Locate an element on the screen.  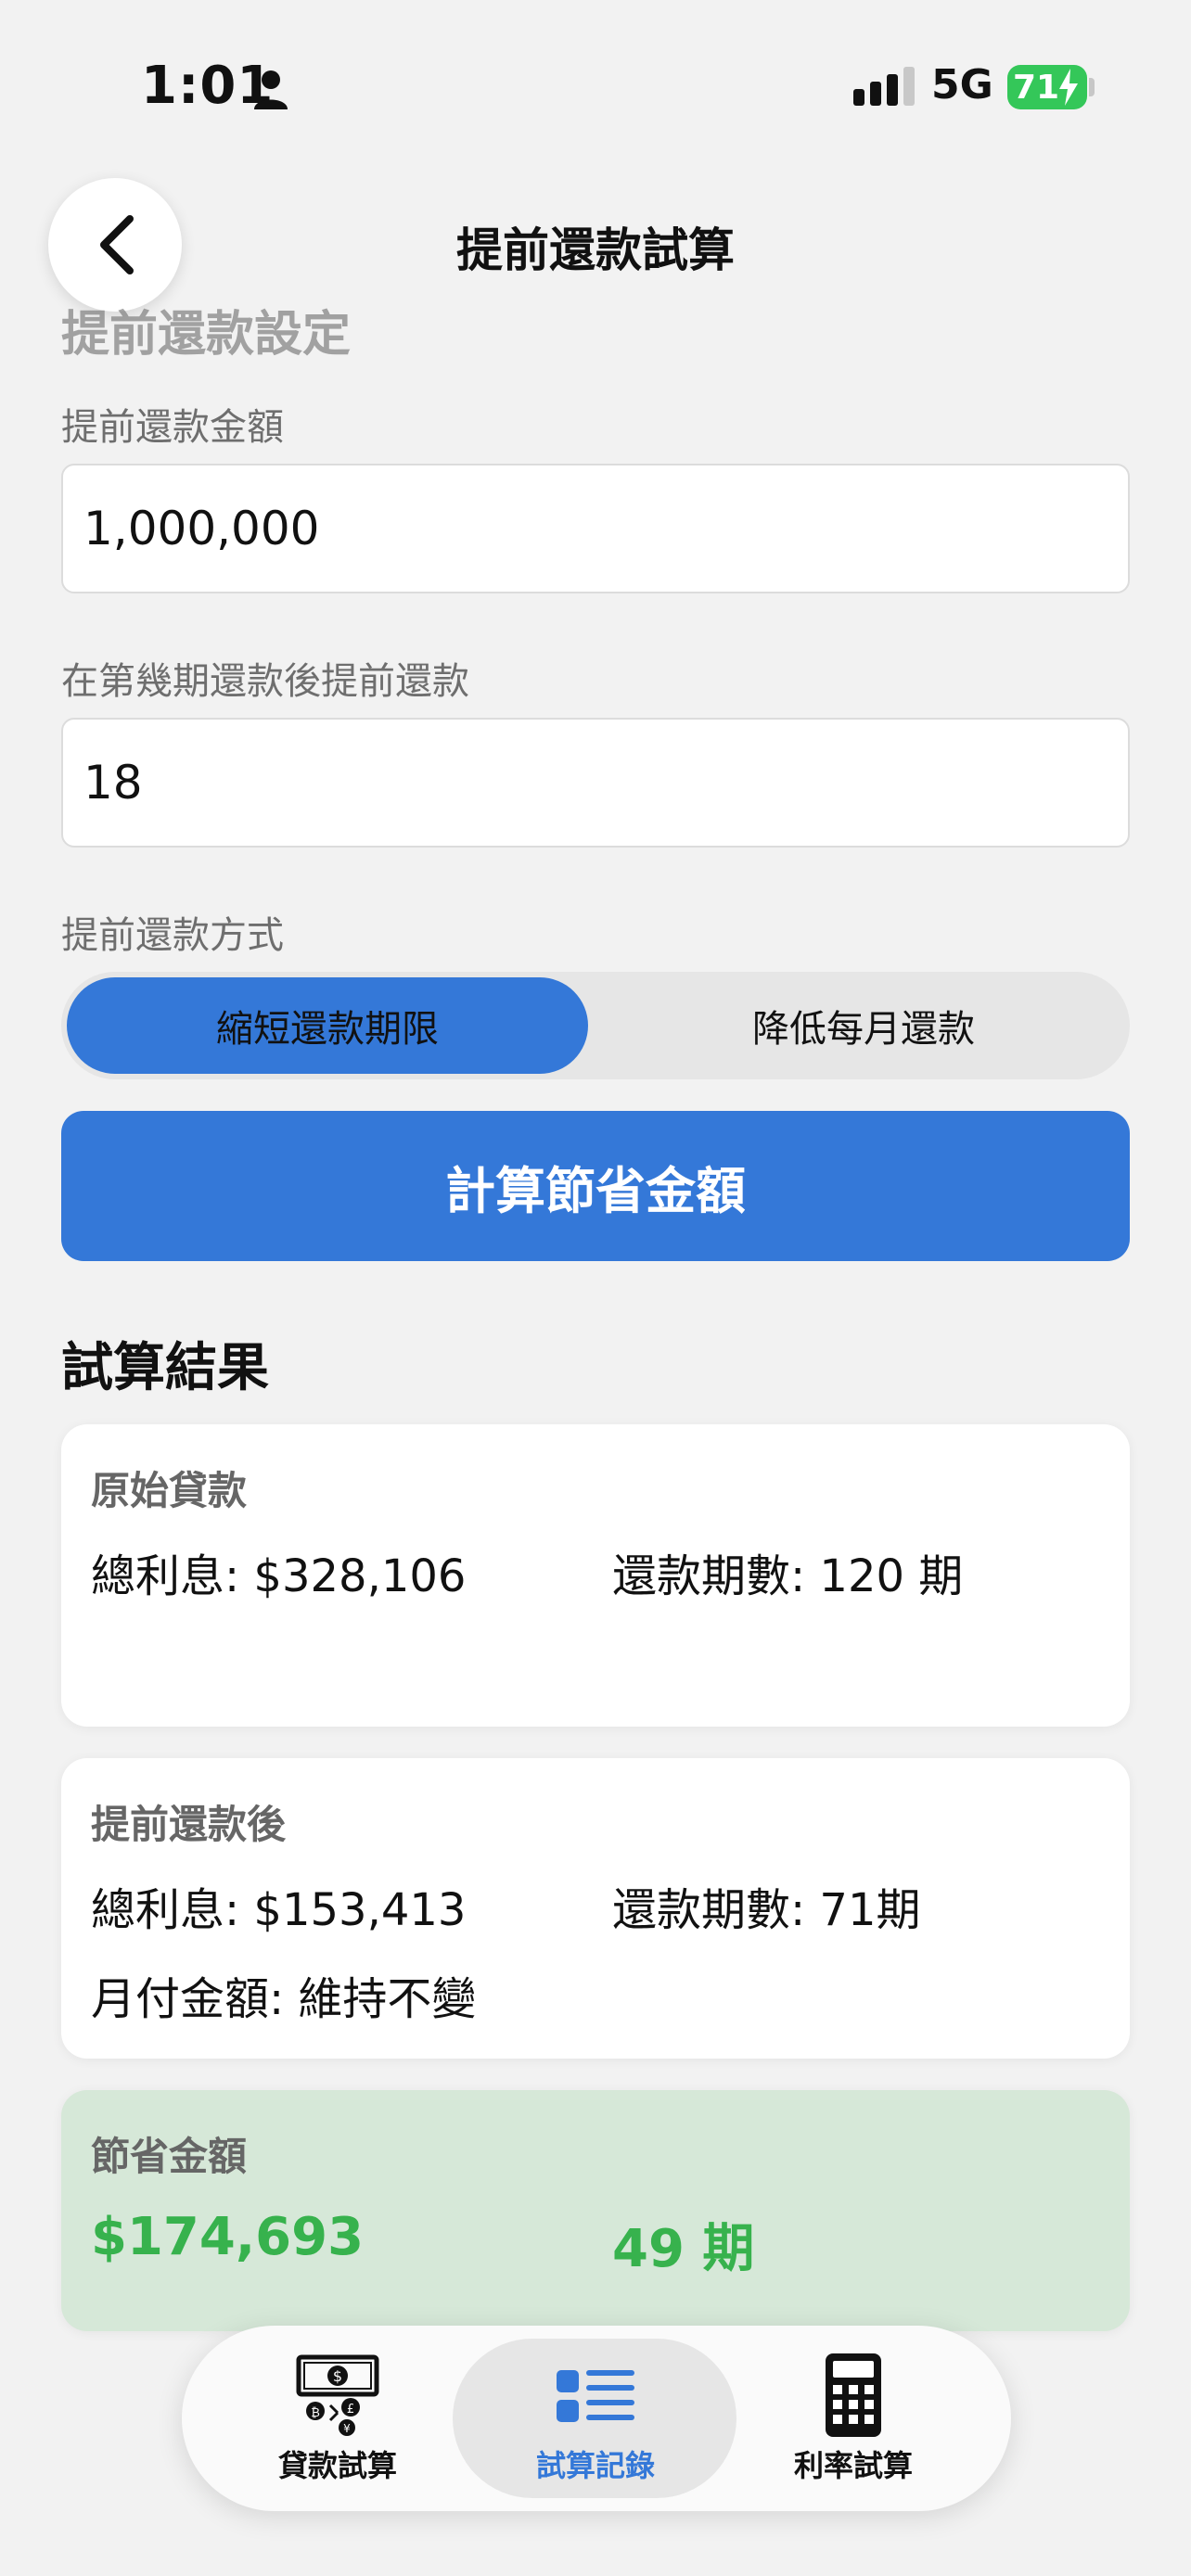
amount-label: 提前還款金額 is located at coordinates (172, 427).